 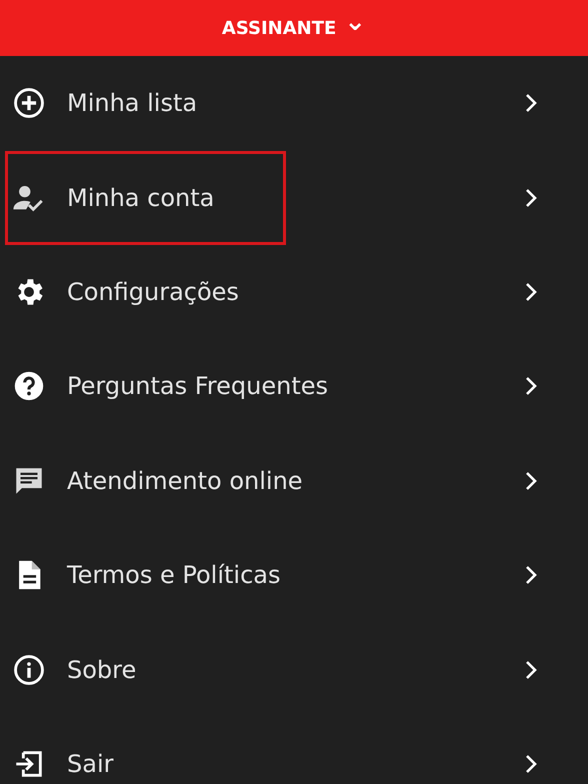 What do you see at coordinates (294, 292) in the screenshot?
I see `menu-item: Configurações` at bounding box center [294, 292].